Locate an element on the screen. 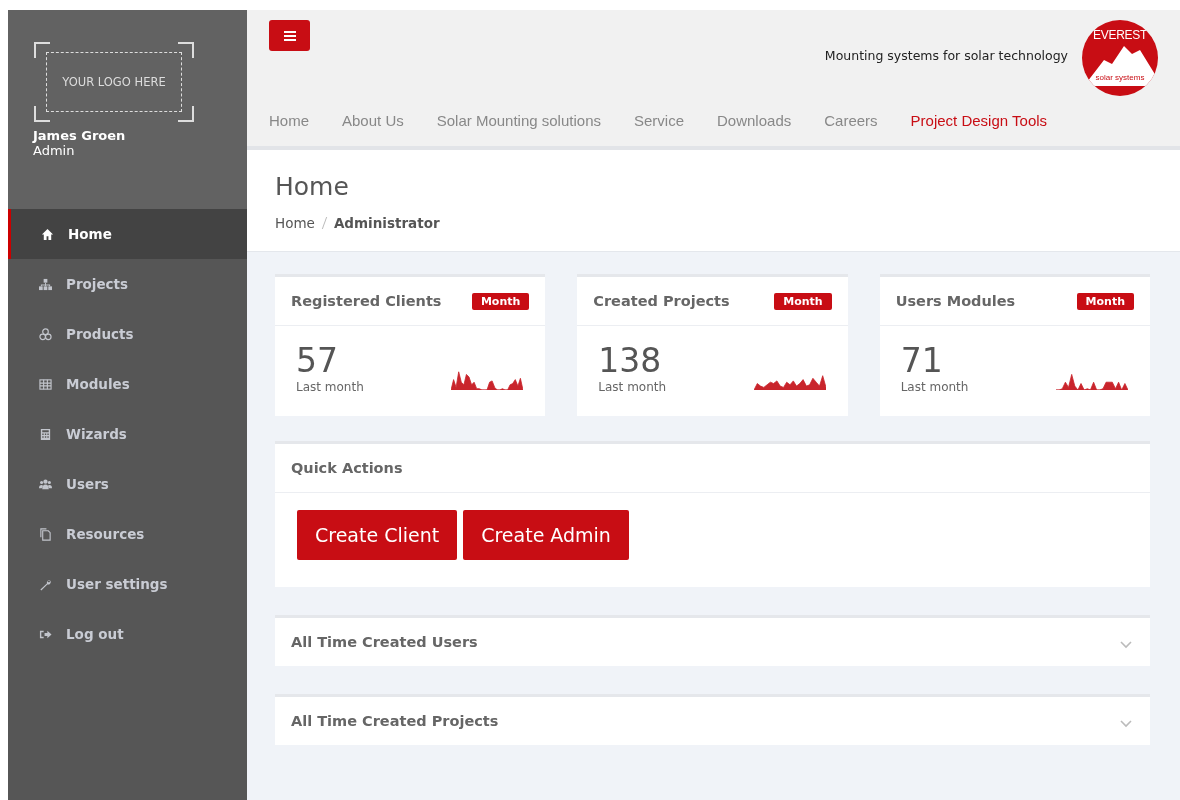  stat-value: 57 is located at coordinates (317, 361).